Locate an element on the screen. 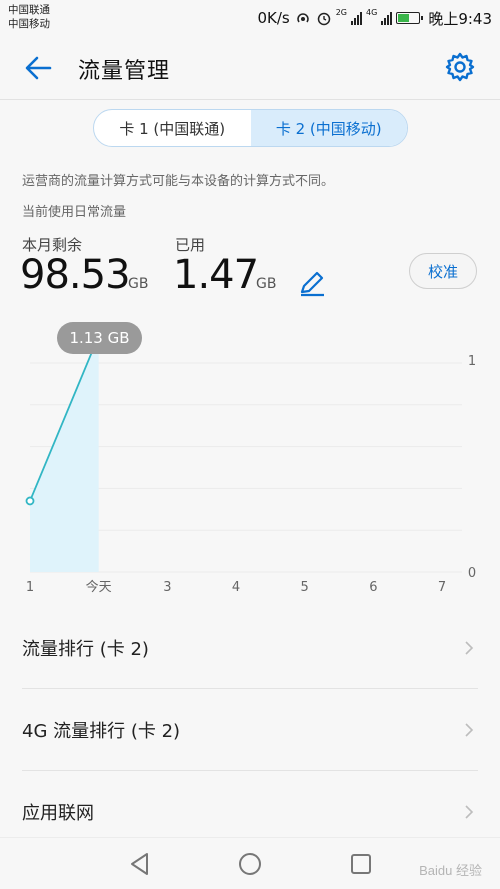  x-tick-label: 5 is located at coordinates (305, 587).